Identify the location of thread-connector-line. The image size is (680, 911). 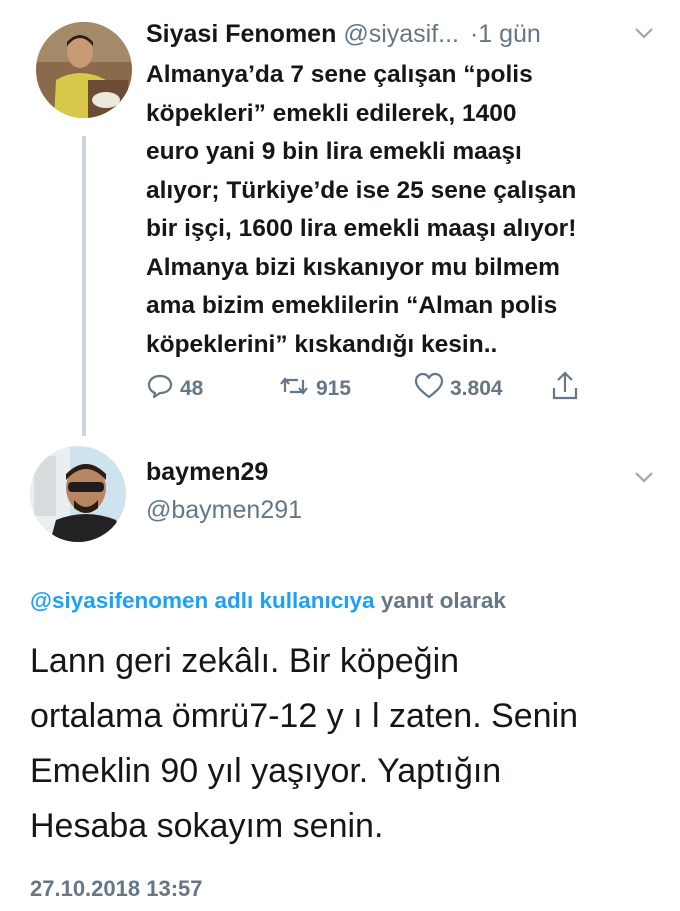
(84, 286).